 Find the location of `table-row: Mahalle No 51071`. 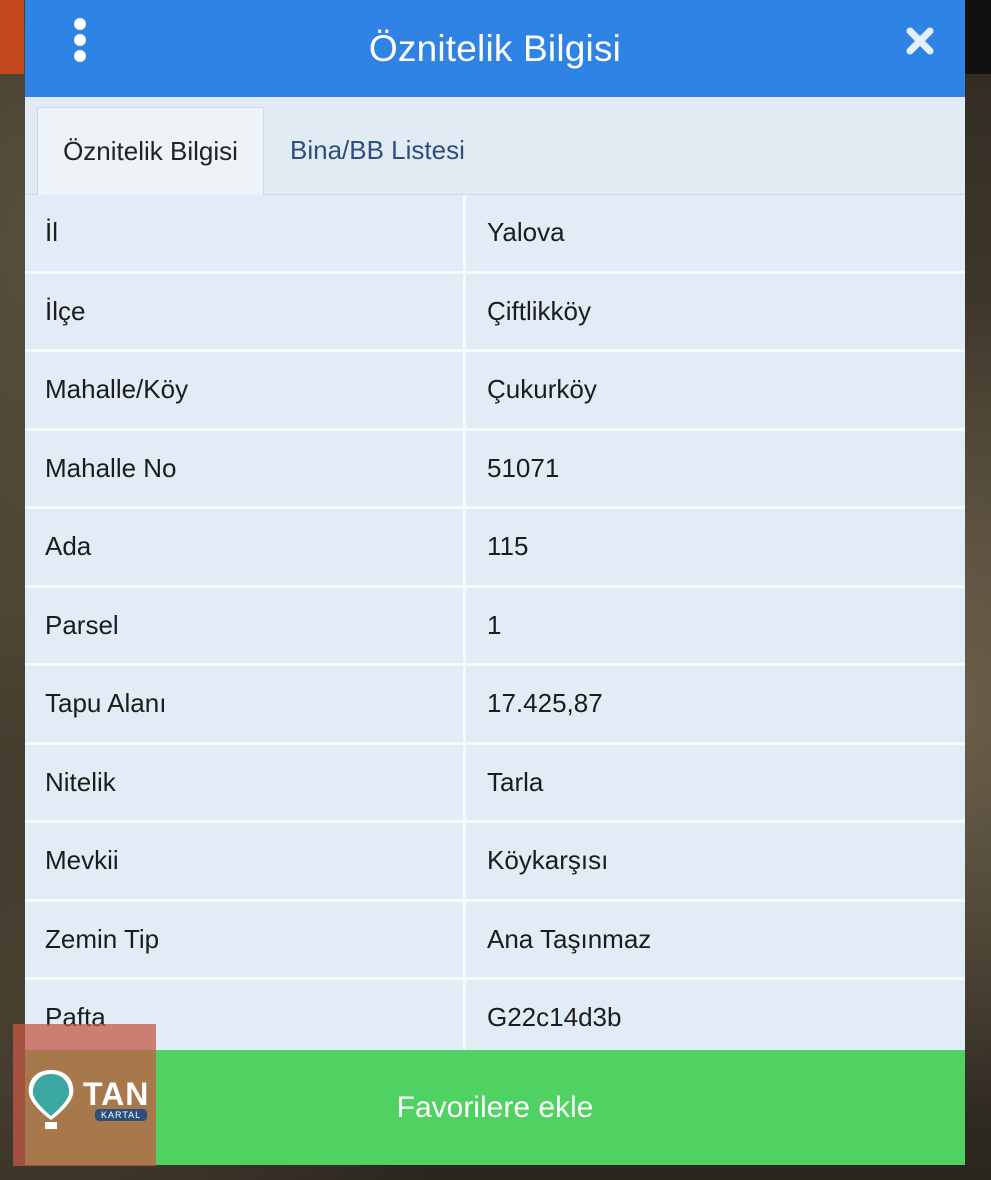

table-row: Mahalle No 51071 is located at coordinates (495, 469).